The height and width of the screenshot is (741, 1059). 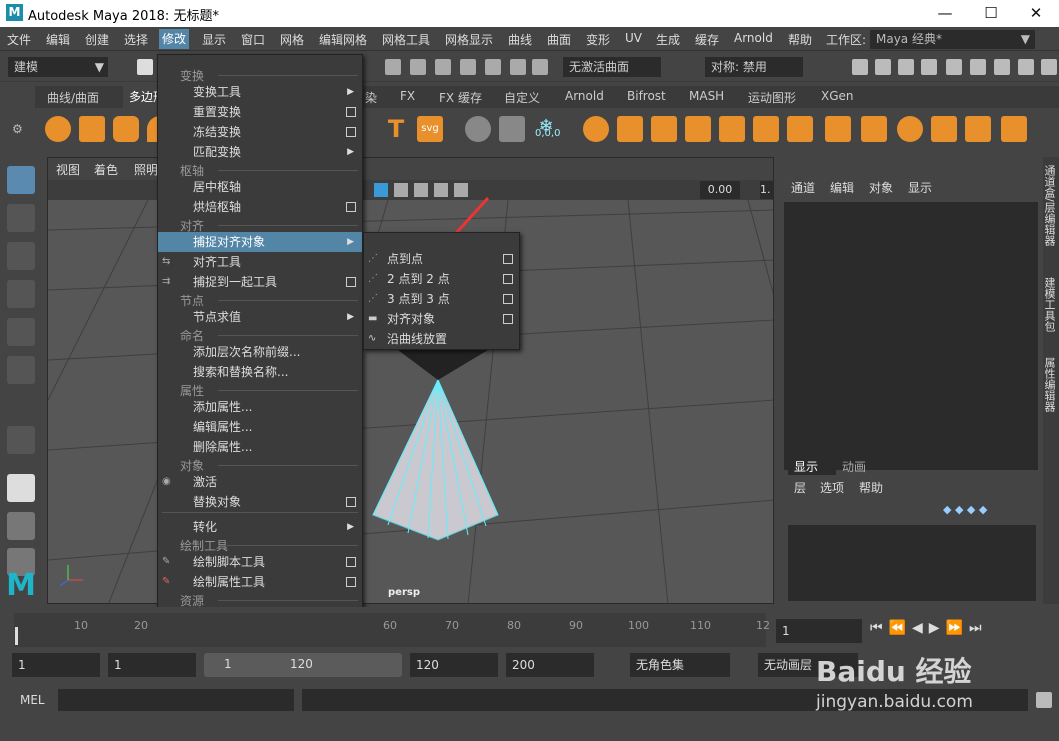 What do you see at coordinates (860, 67) in the screenshot?
I see `render-view-icon` at bounding box center [860, 67].